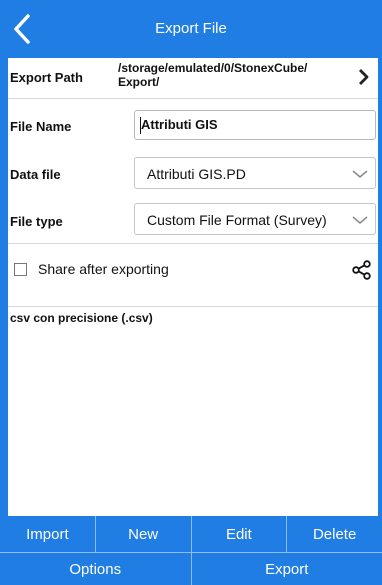 This screenshot has height=585, width=382. I want to click on file-name-label: File Name, so click(41, 126).